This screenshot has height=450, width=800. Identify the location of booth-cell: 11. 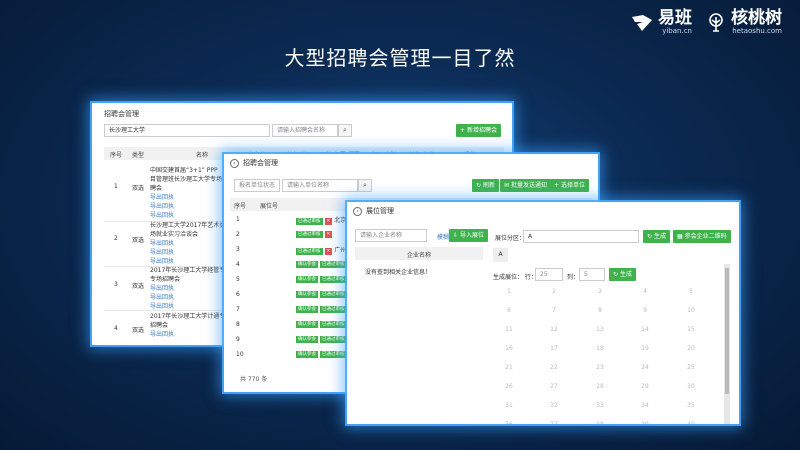
(509, 329).